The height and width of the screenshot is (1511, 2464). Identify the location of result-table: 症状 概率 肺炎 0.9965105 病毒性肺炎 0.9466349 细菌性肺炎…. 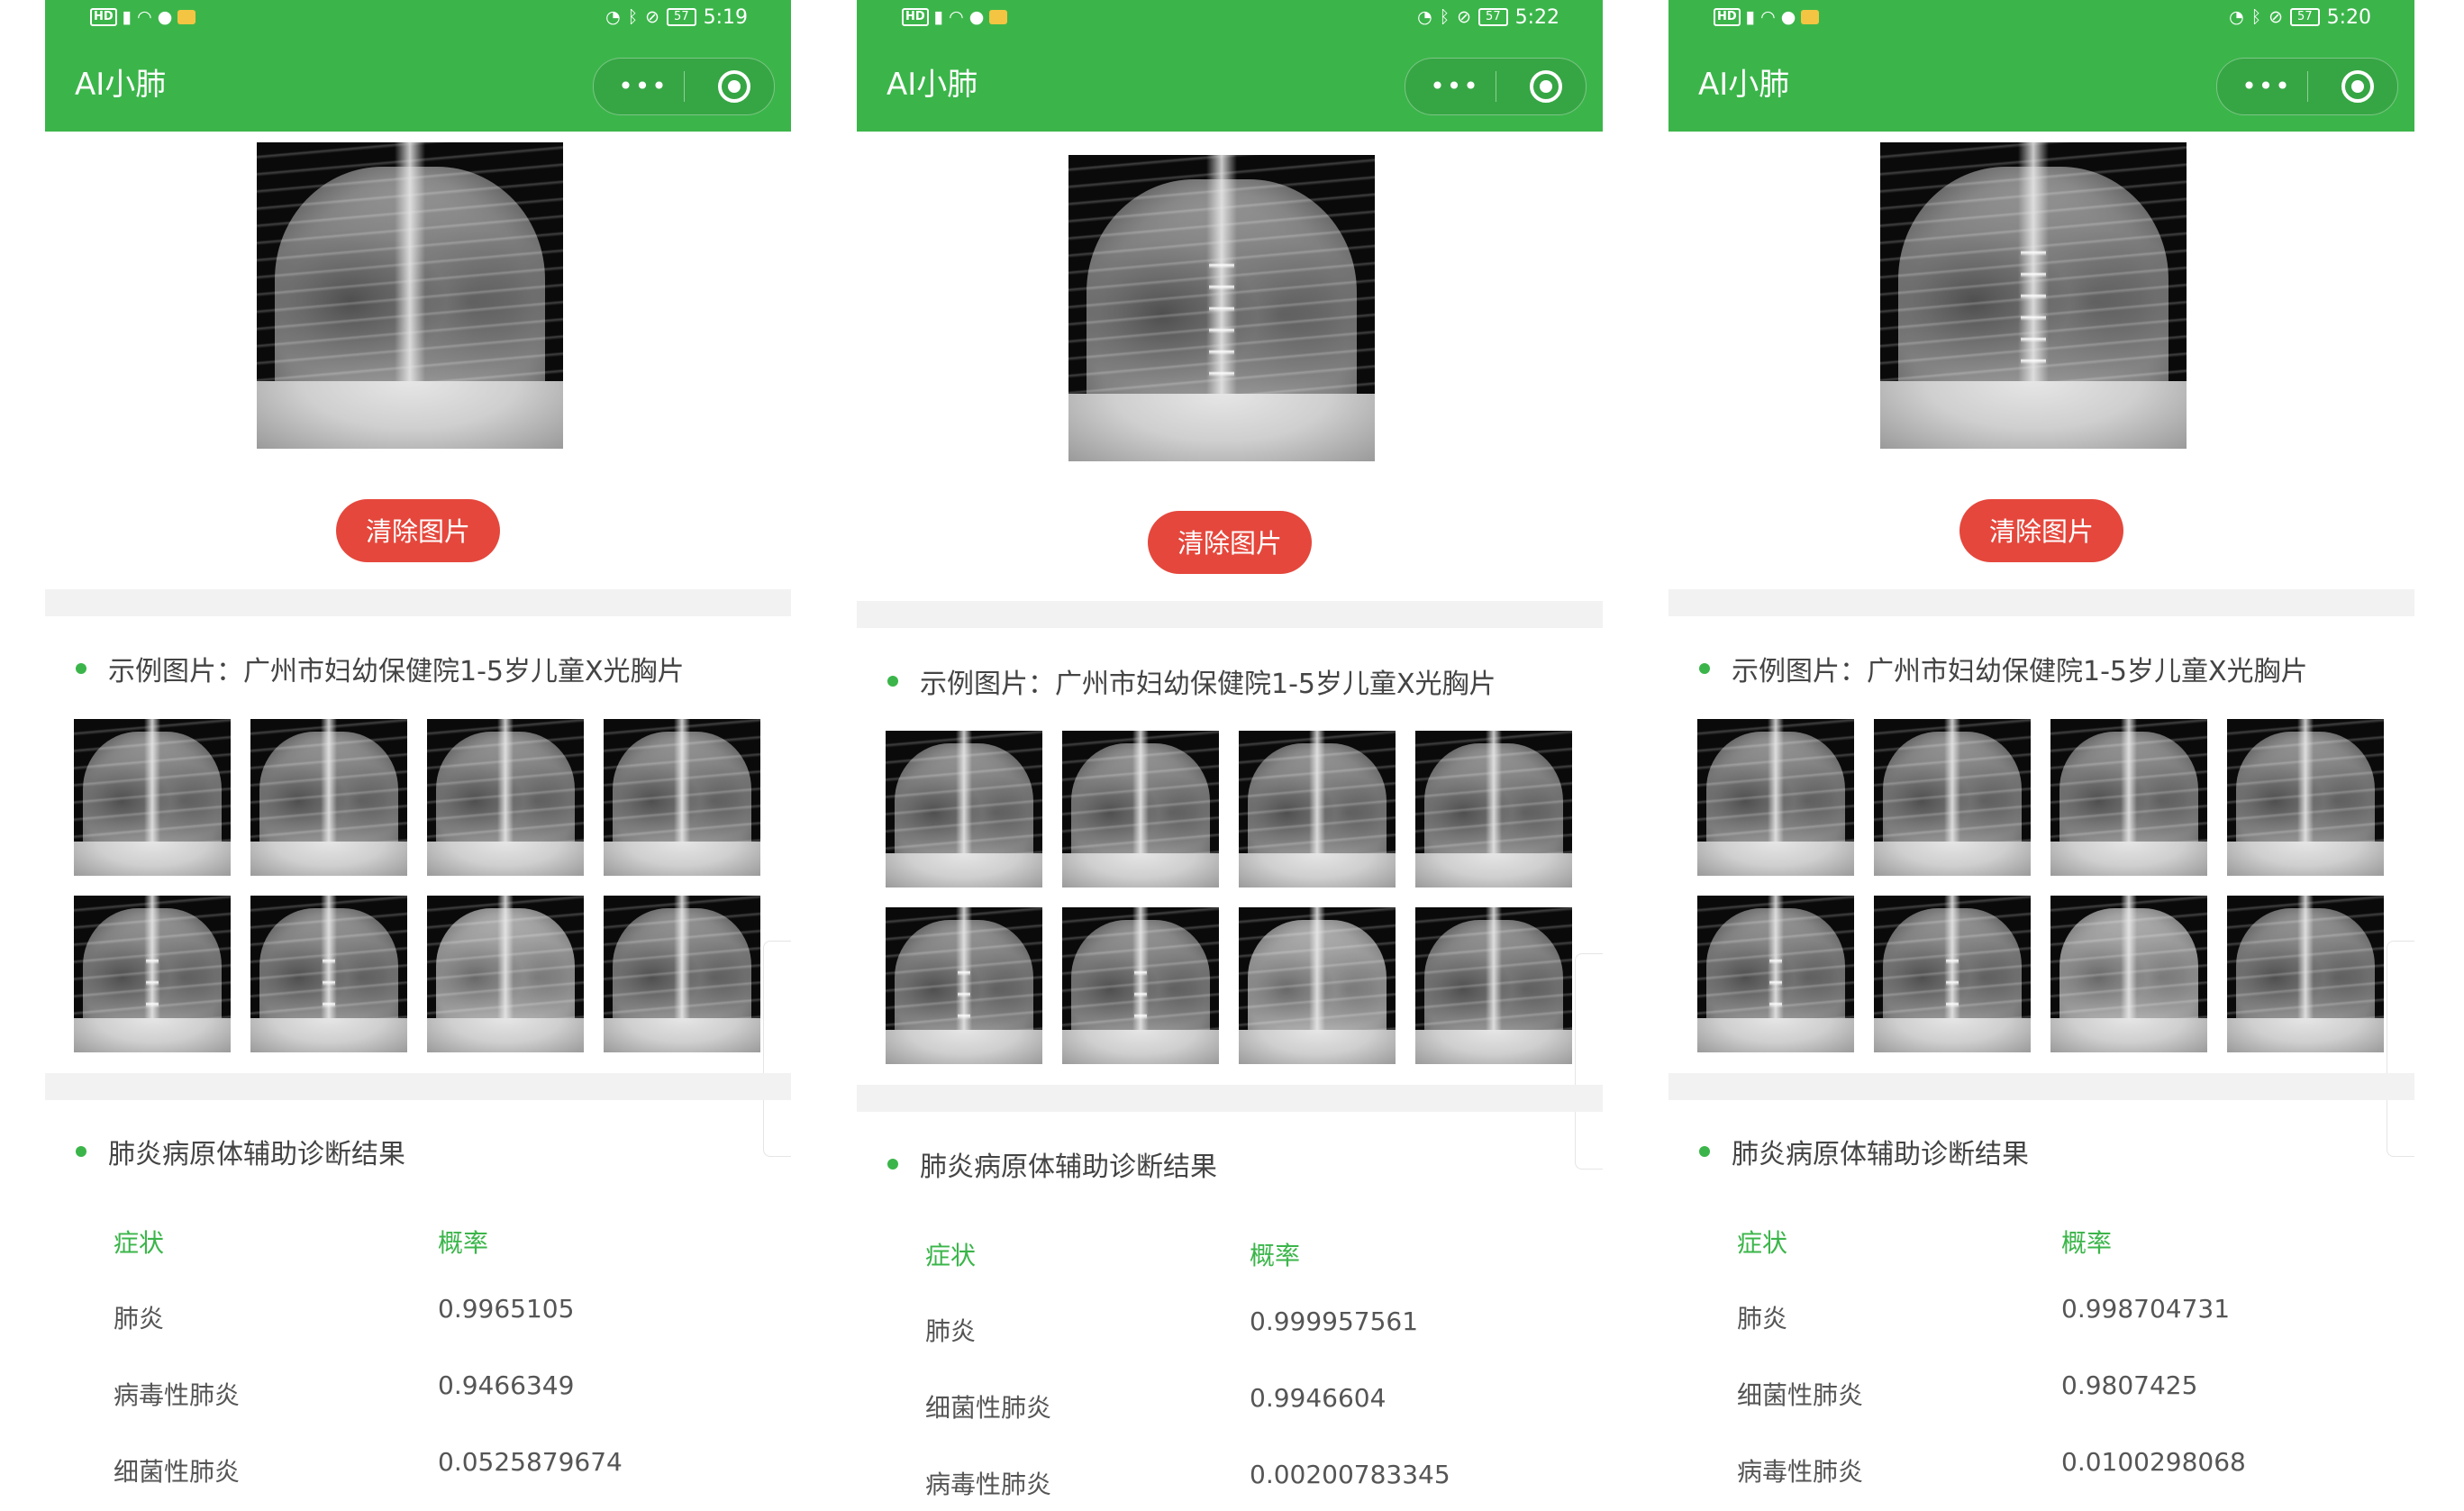
(429, 1368).